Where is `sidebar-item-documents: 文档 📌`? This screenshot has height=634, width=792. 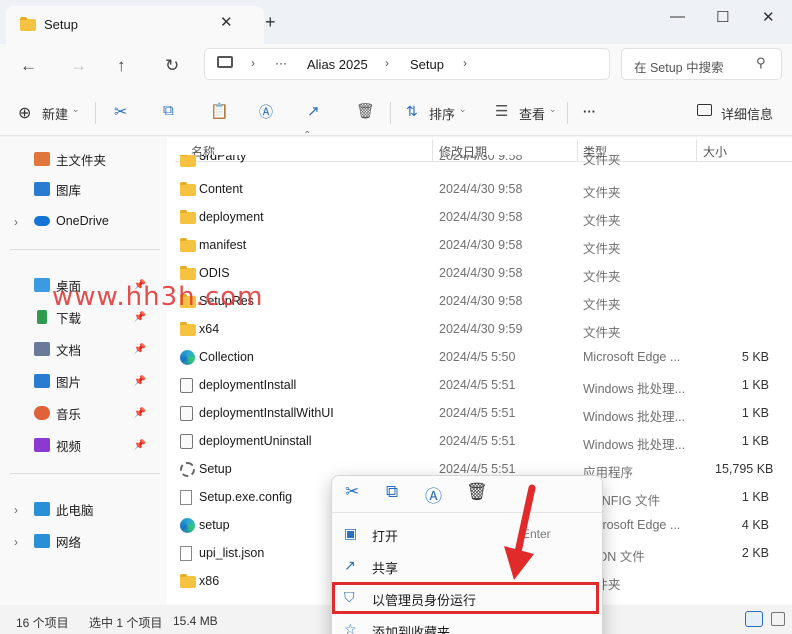
sidebar-item-documents: 文档 📌 is located at coordinates (96, 349).